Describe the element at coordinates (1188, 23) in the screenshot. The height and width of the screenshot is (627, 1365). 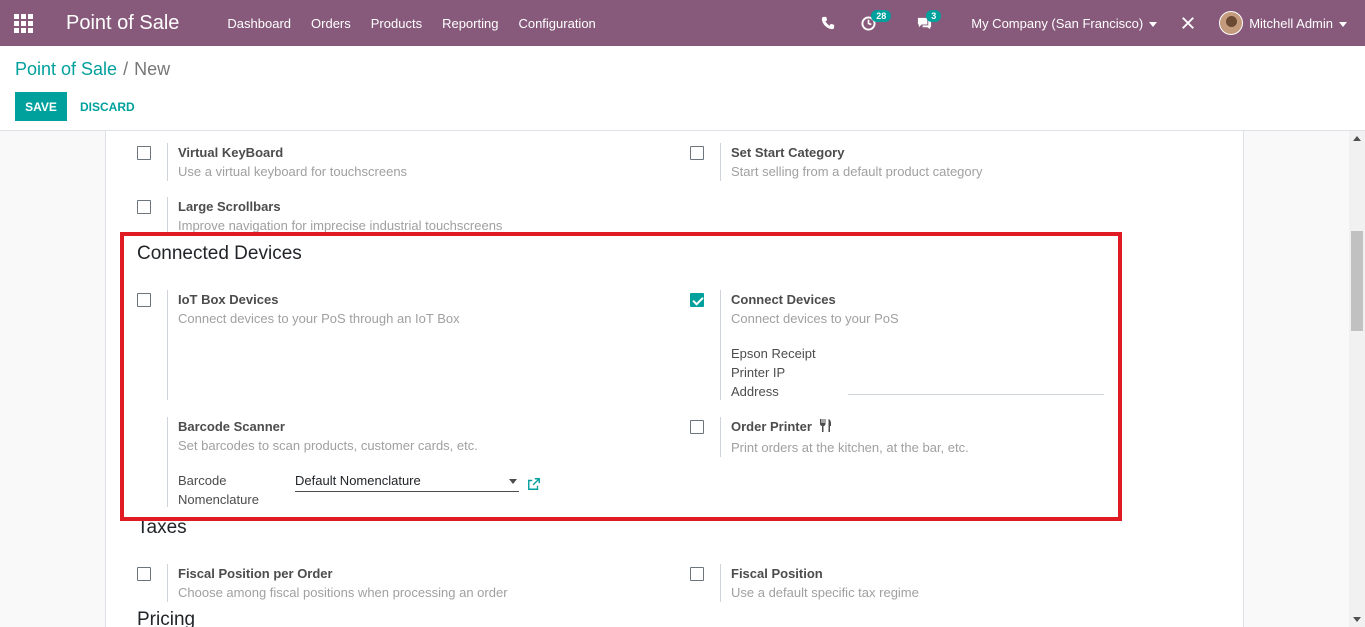
I see `debug-tools-icon` at that location.